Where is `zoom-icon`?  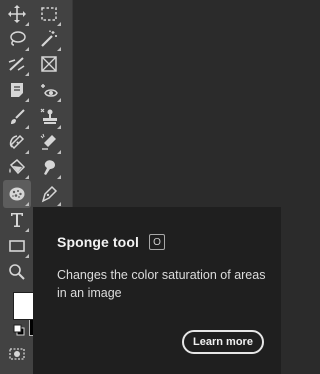 zoom-icon is located at coordinates (17, 272).